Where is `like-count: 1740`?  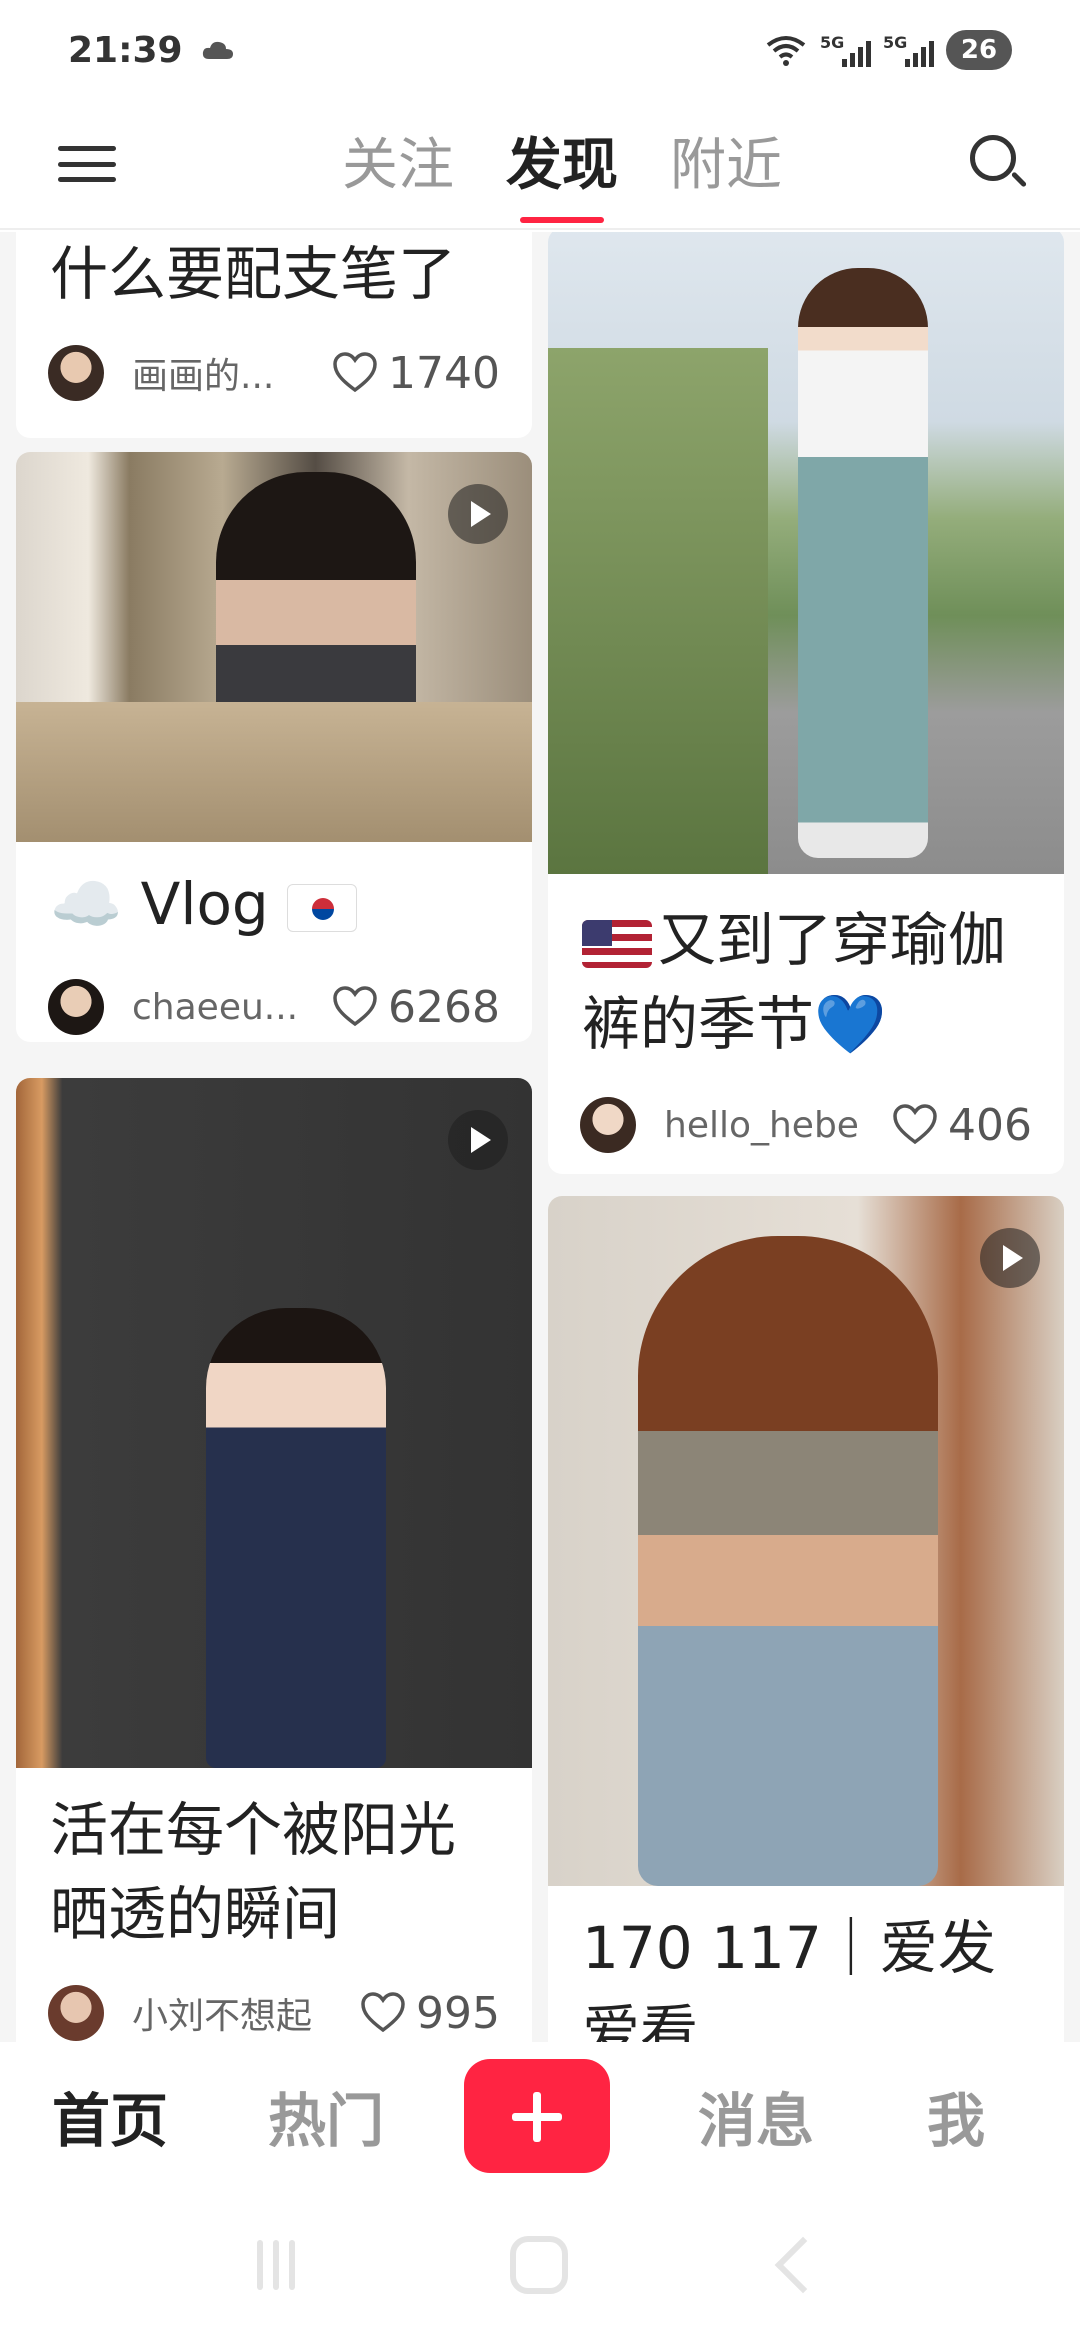
like-count: 1740 is located at coordinates (416, 373).